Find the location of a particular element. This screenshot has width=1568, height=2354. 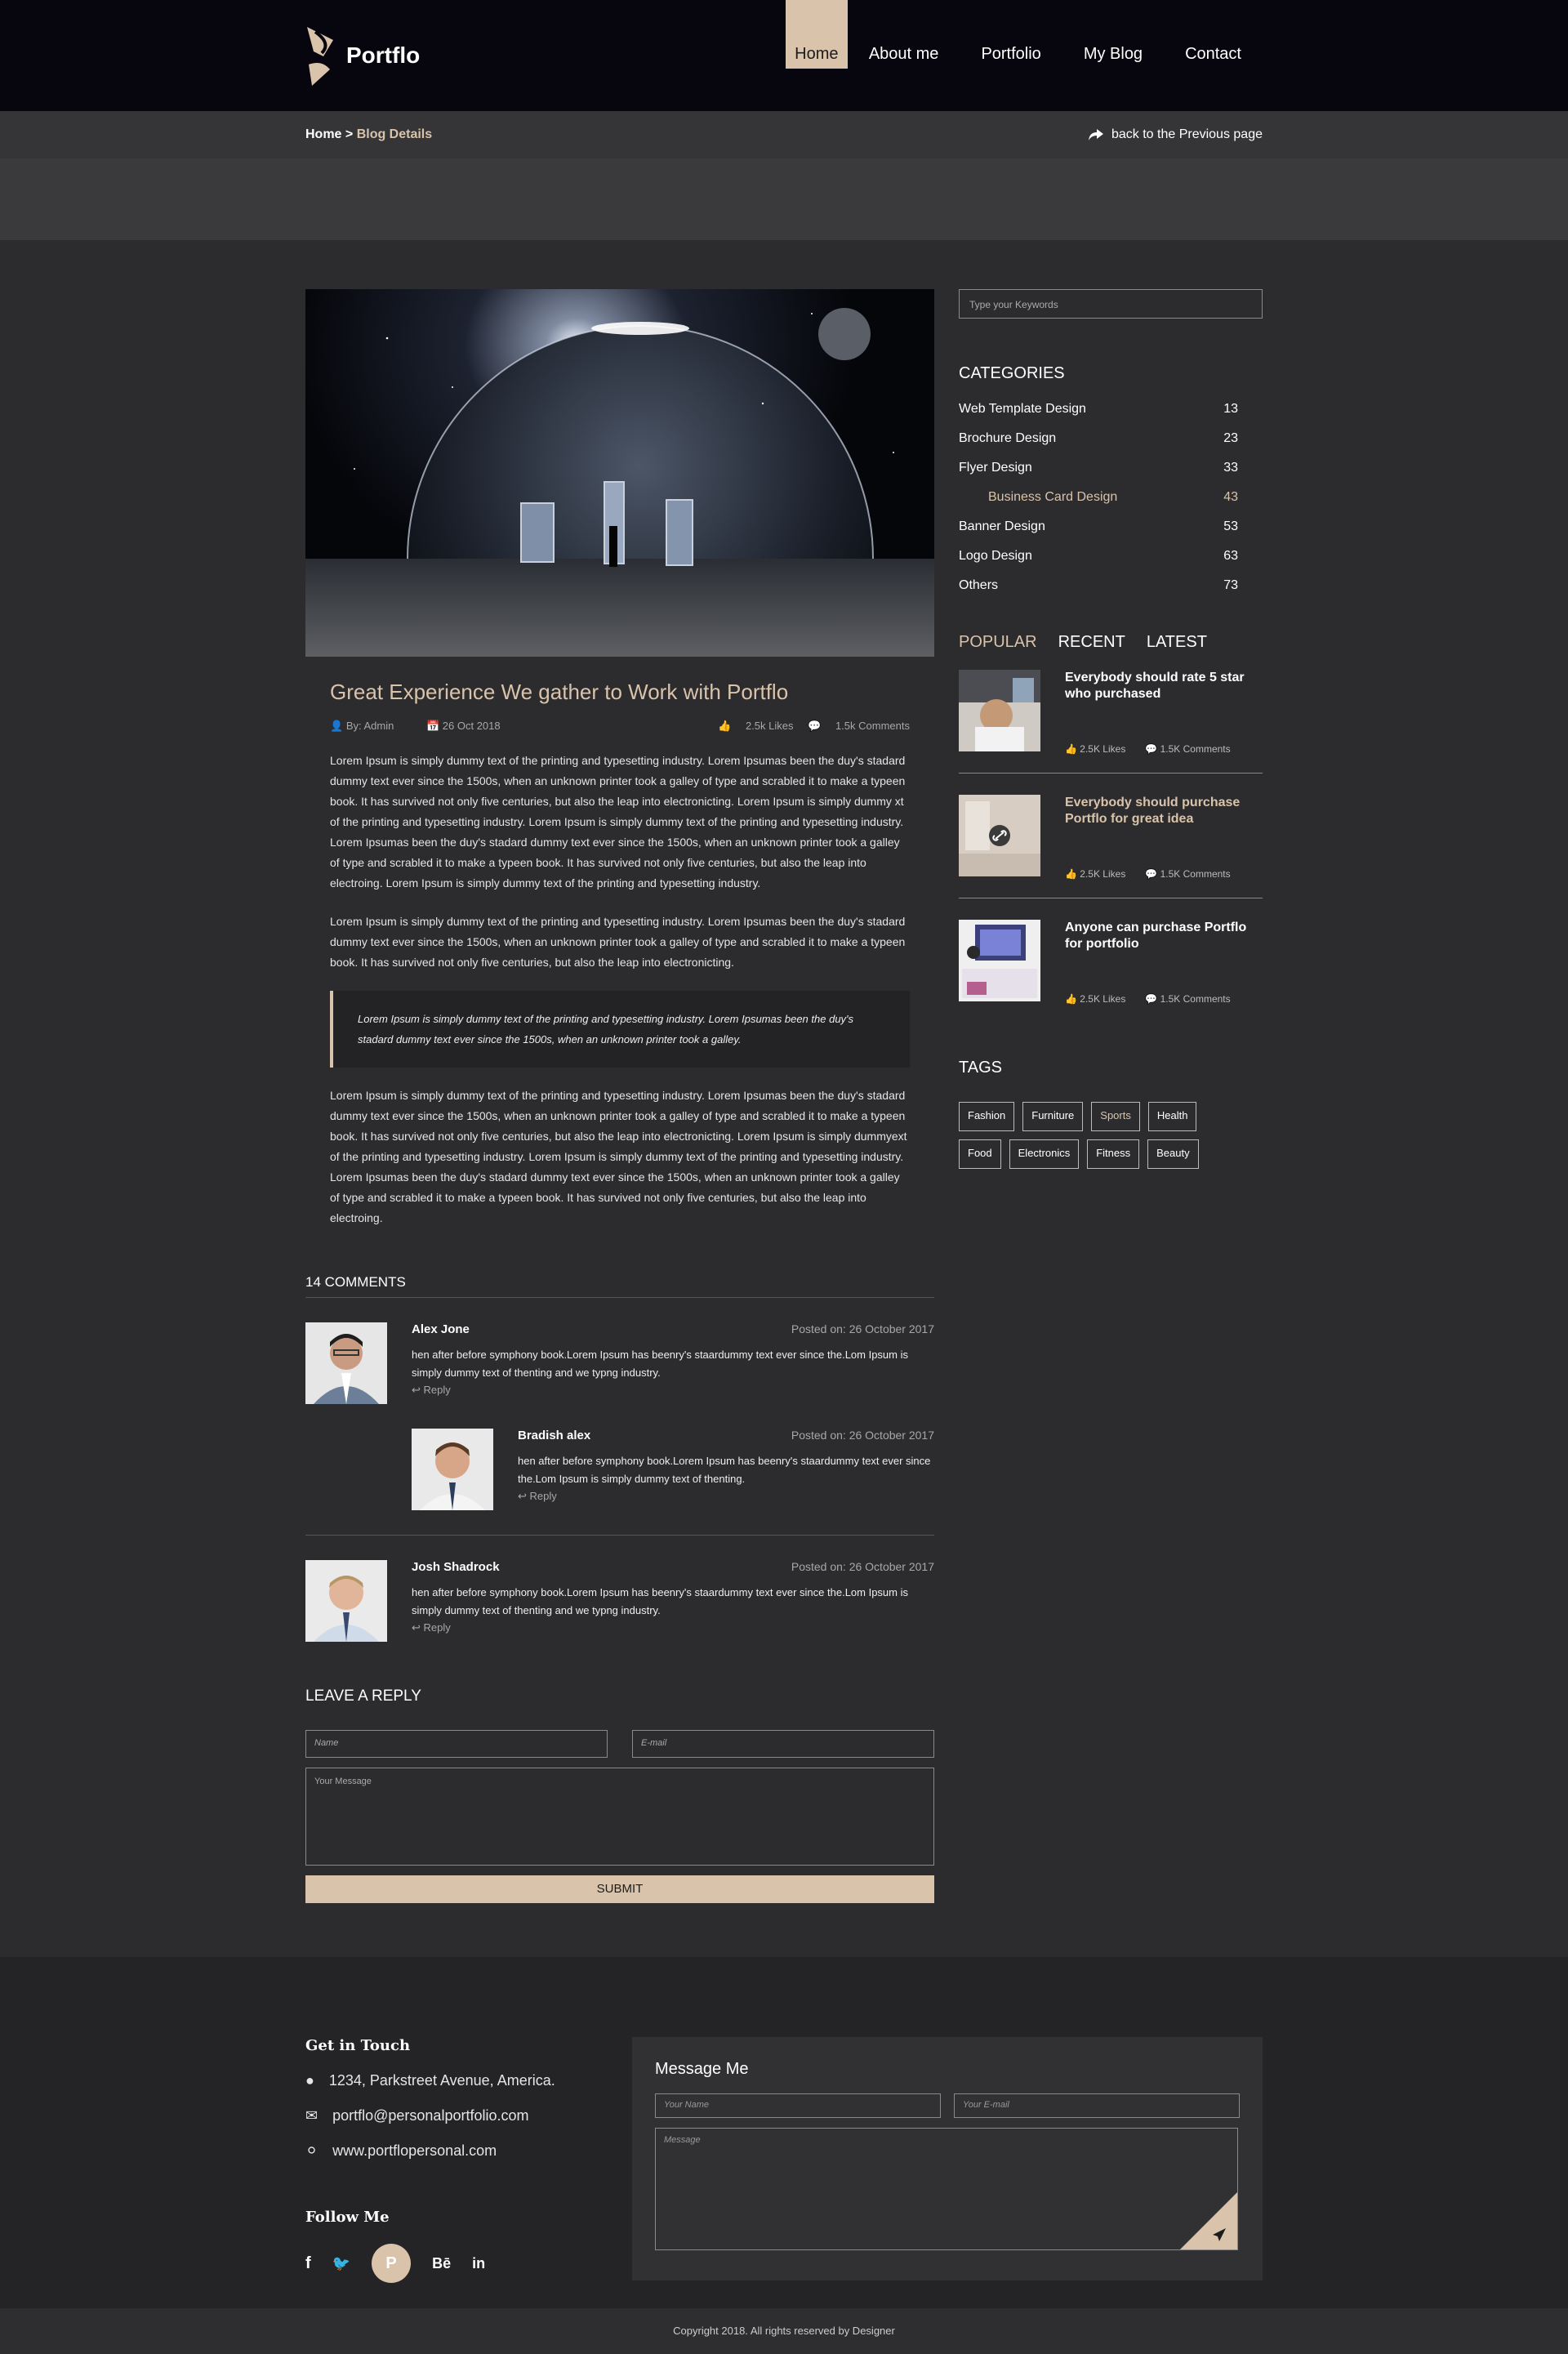

nav-about: About me is located at coordinates (904, 34).